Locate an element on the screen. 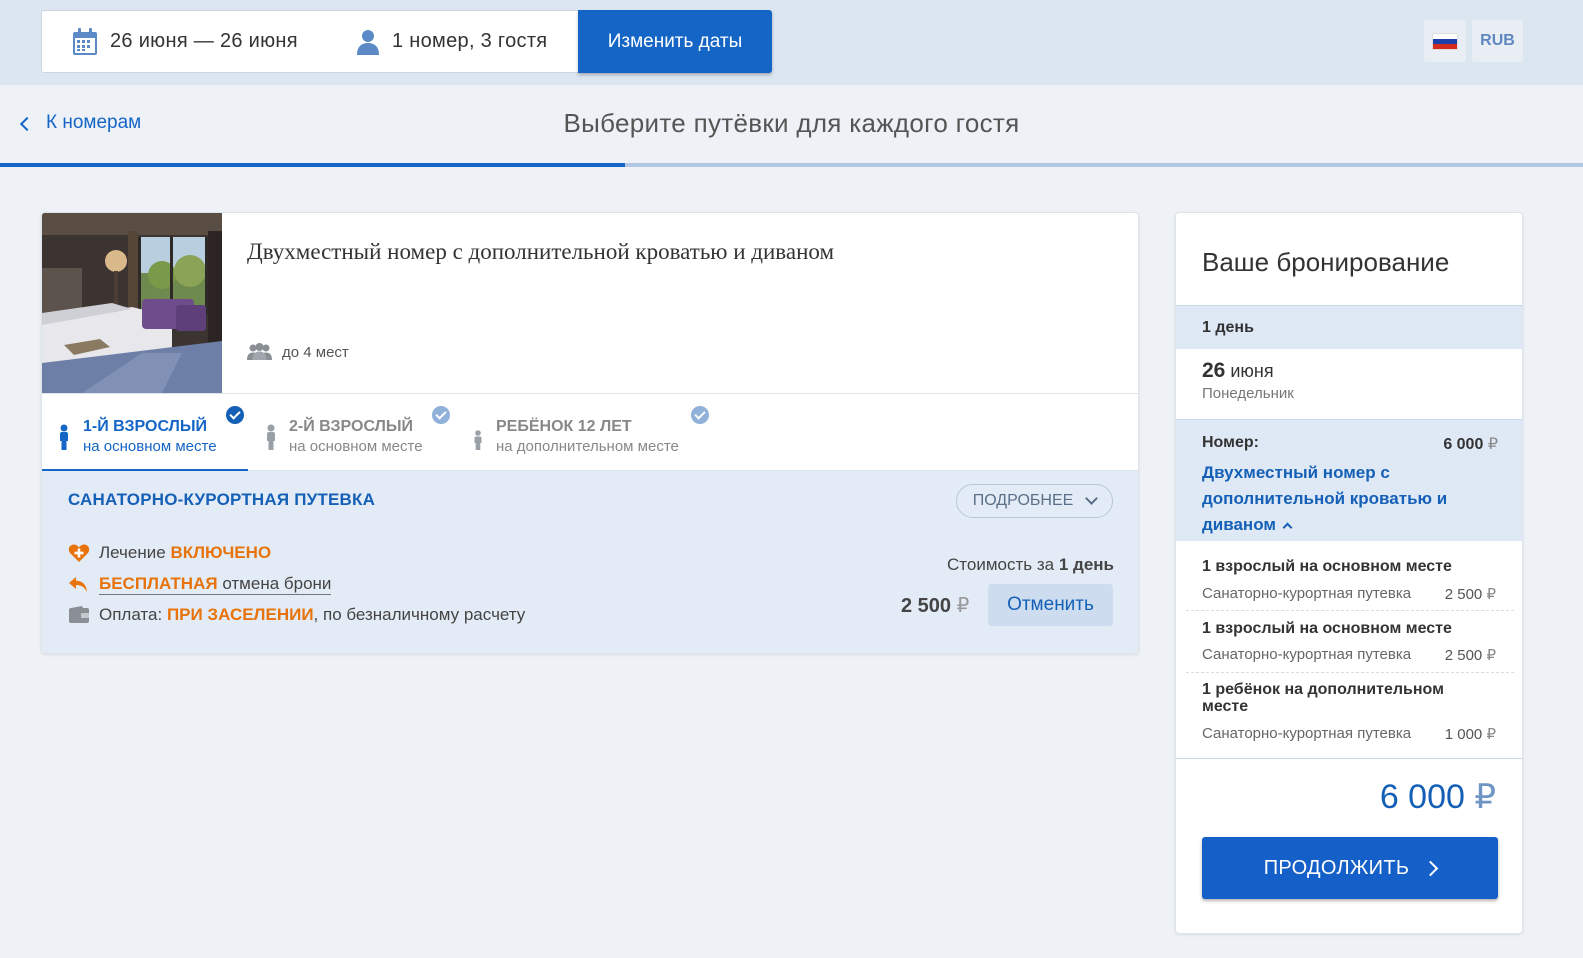 This screenshot has width=1583, height=958. cancellation-text: БЕСПЛАТНАЯ отмена брони is located at coordinates (215, 584).